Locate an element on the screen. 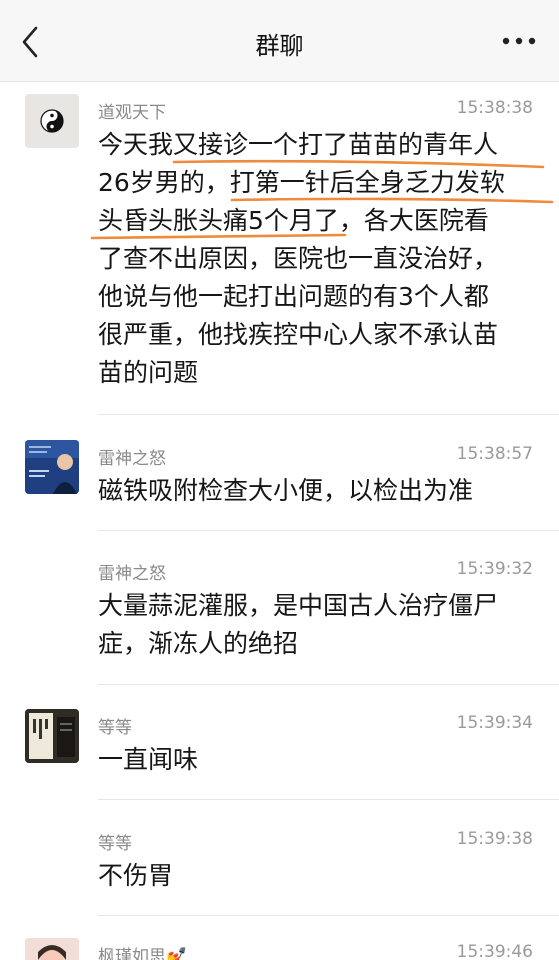 This screenshot has height=960, width=559. message-time: 15:39:46 is located at coordinates (494, 951).